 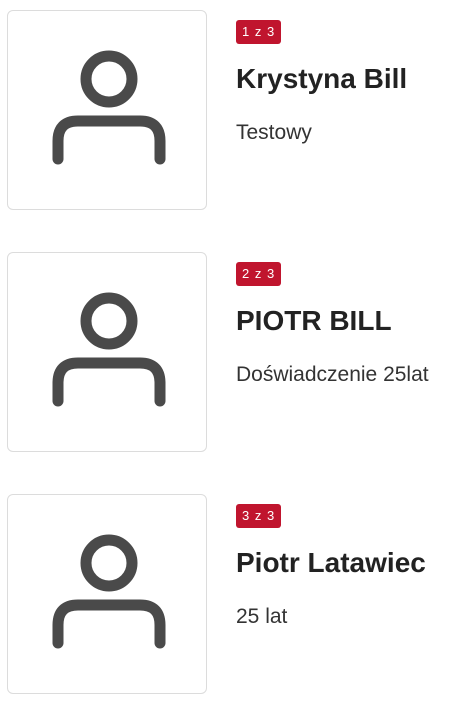 I want to click on position-badge: 2 z 3, so click(x=259, y=274).